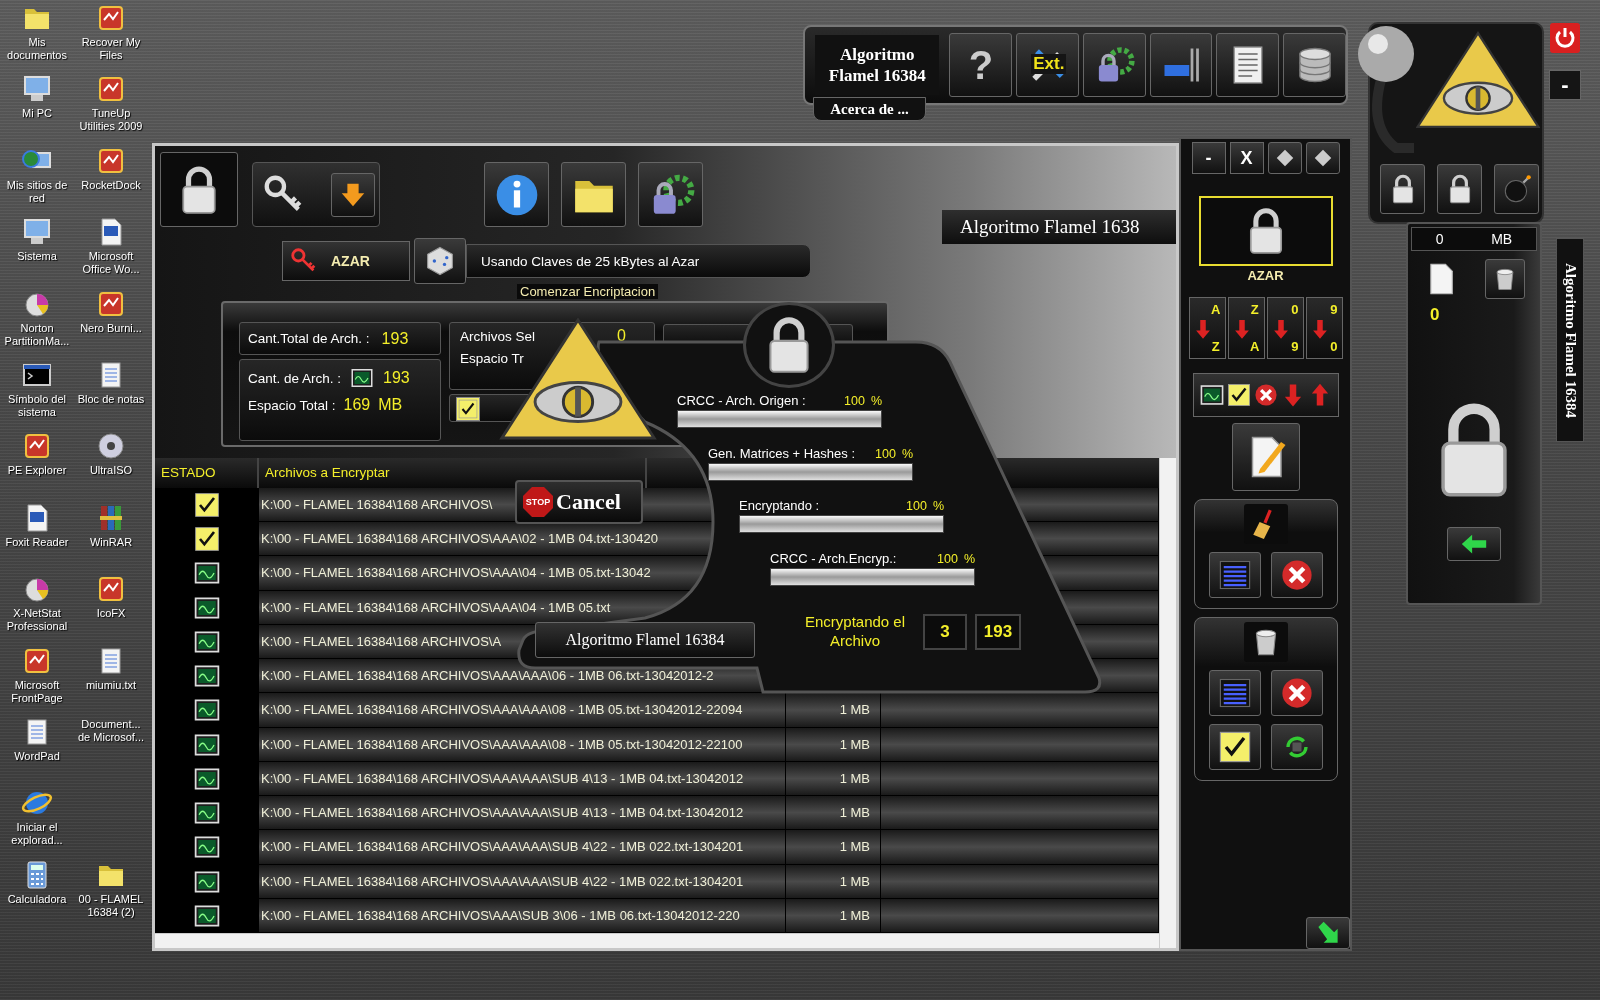 This screenshot has width=1600, height=1000. Describe the element at coordinates (37, 49) in the screenshot. I see `desktop-icon-label: Mis documentos` at that location.